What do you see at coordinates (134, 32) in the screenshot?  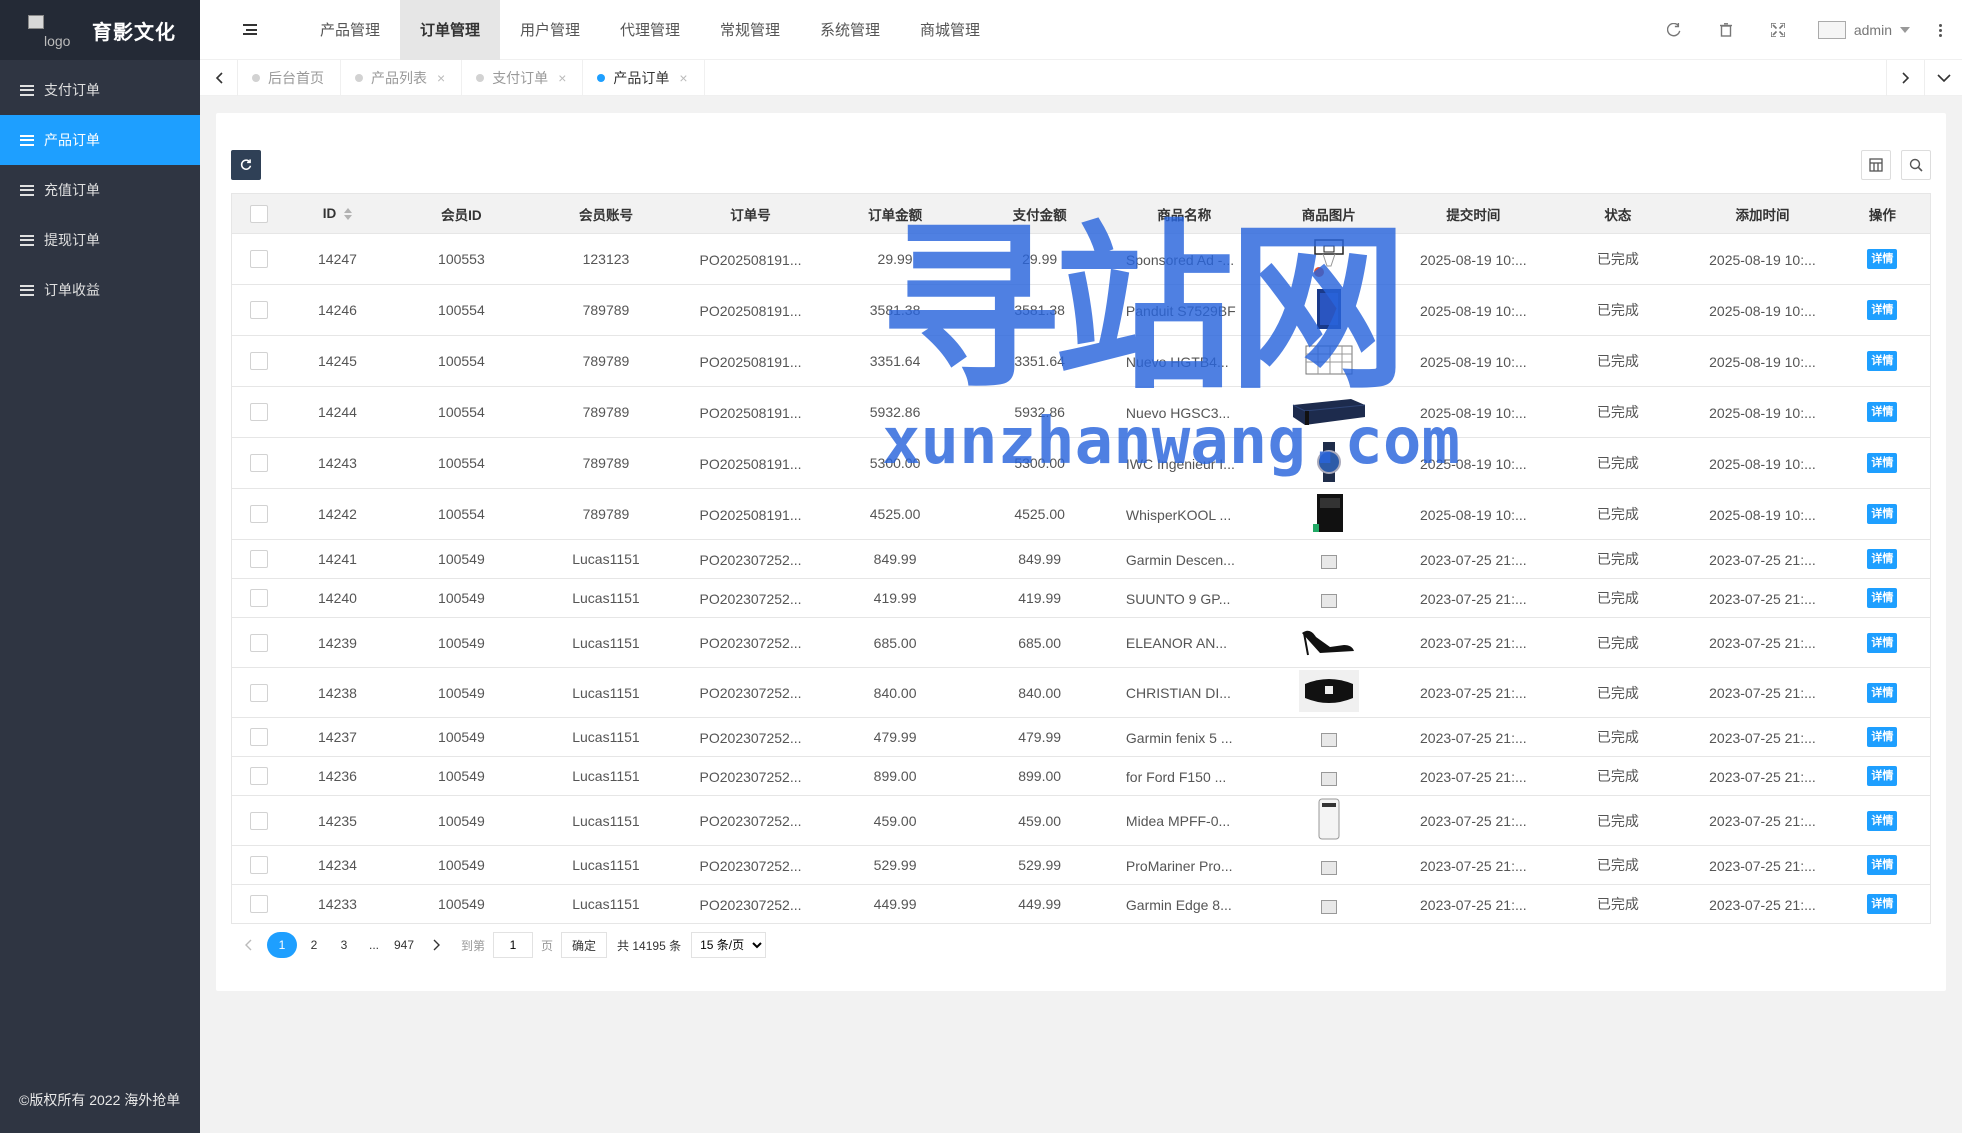 I see `brand-name: 育影文化` at bounding box center [134, 32].